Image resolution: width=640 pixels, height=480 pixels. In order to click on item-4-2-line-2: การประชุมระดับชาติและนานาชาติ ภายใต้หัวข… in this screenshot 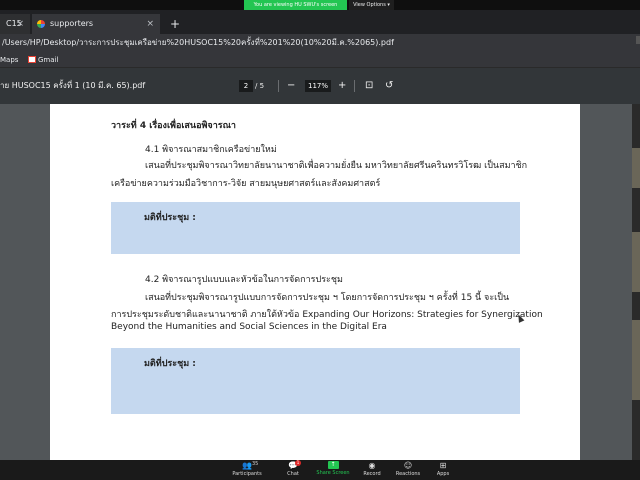, I will do `click(327, 315)`.